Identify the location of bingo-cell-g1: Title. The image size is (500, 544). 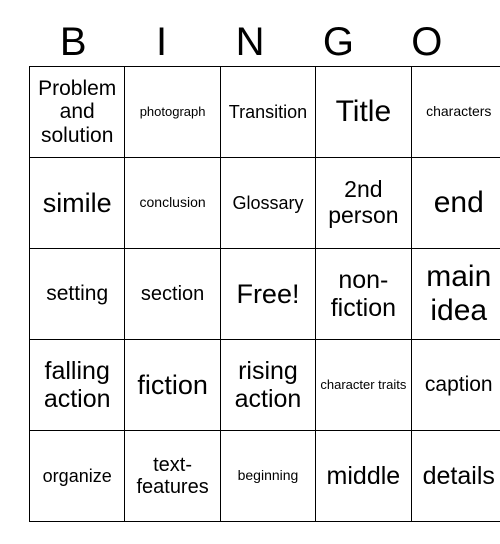
(363, 112).